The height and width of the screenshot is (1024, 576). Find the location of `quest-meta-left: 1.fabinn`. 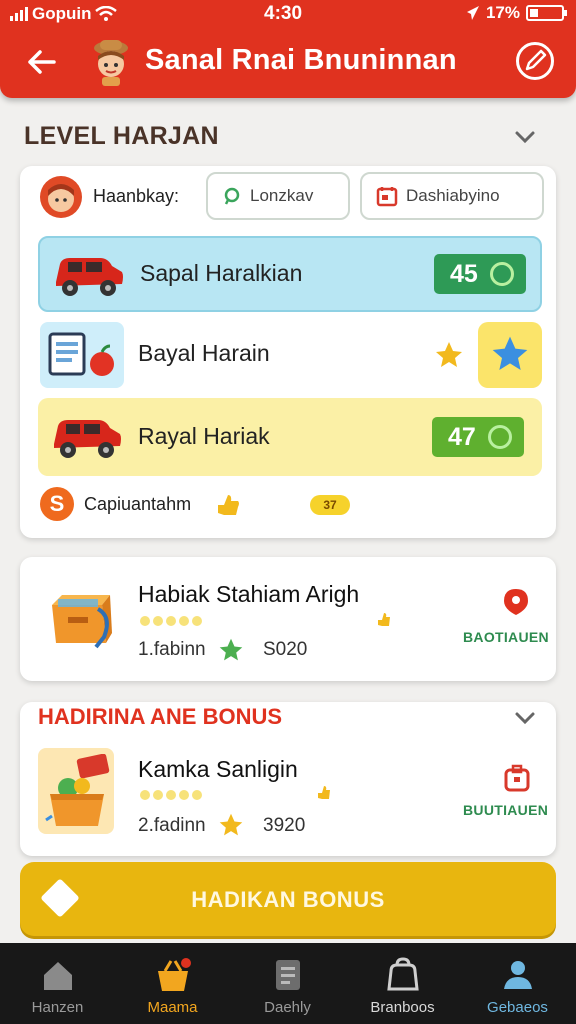

quest-meta-left: 1.fabinn is located at coordinates (172, 649).